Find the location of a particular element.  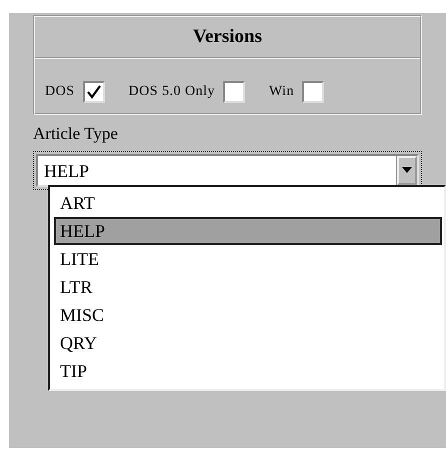

list-option: LTR is located at coordinates (249, 287).